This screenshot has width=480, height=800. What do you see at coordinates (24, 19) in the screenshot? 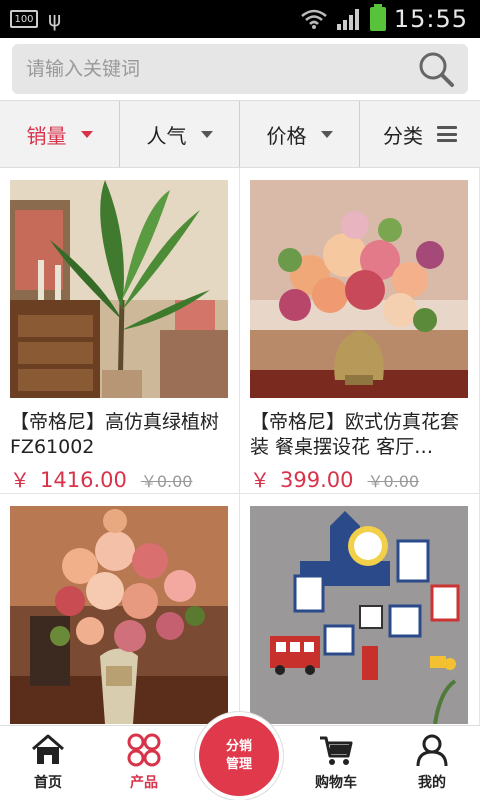
I see `battery-level-icon: 100` at bounding box center [24, 19].